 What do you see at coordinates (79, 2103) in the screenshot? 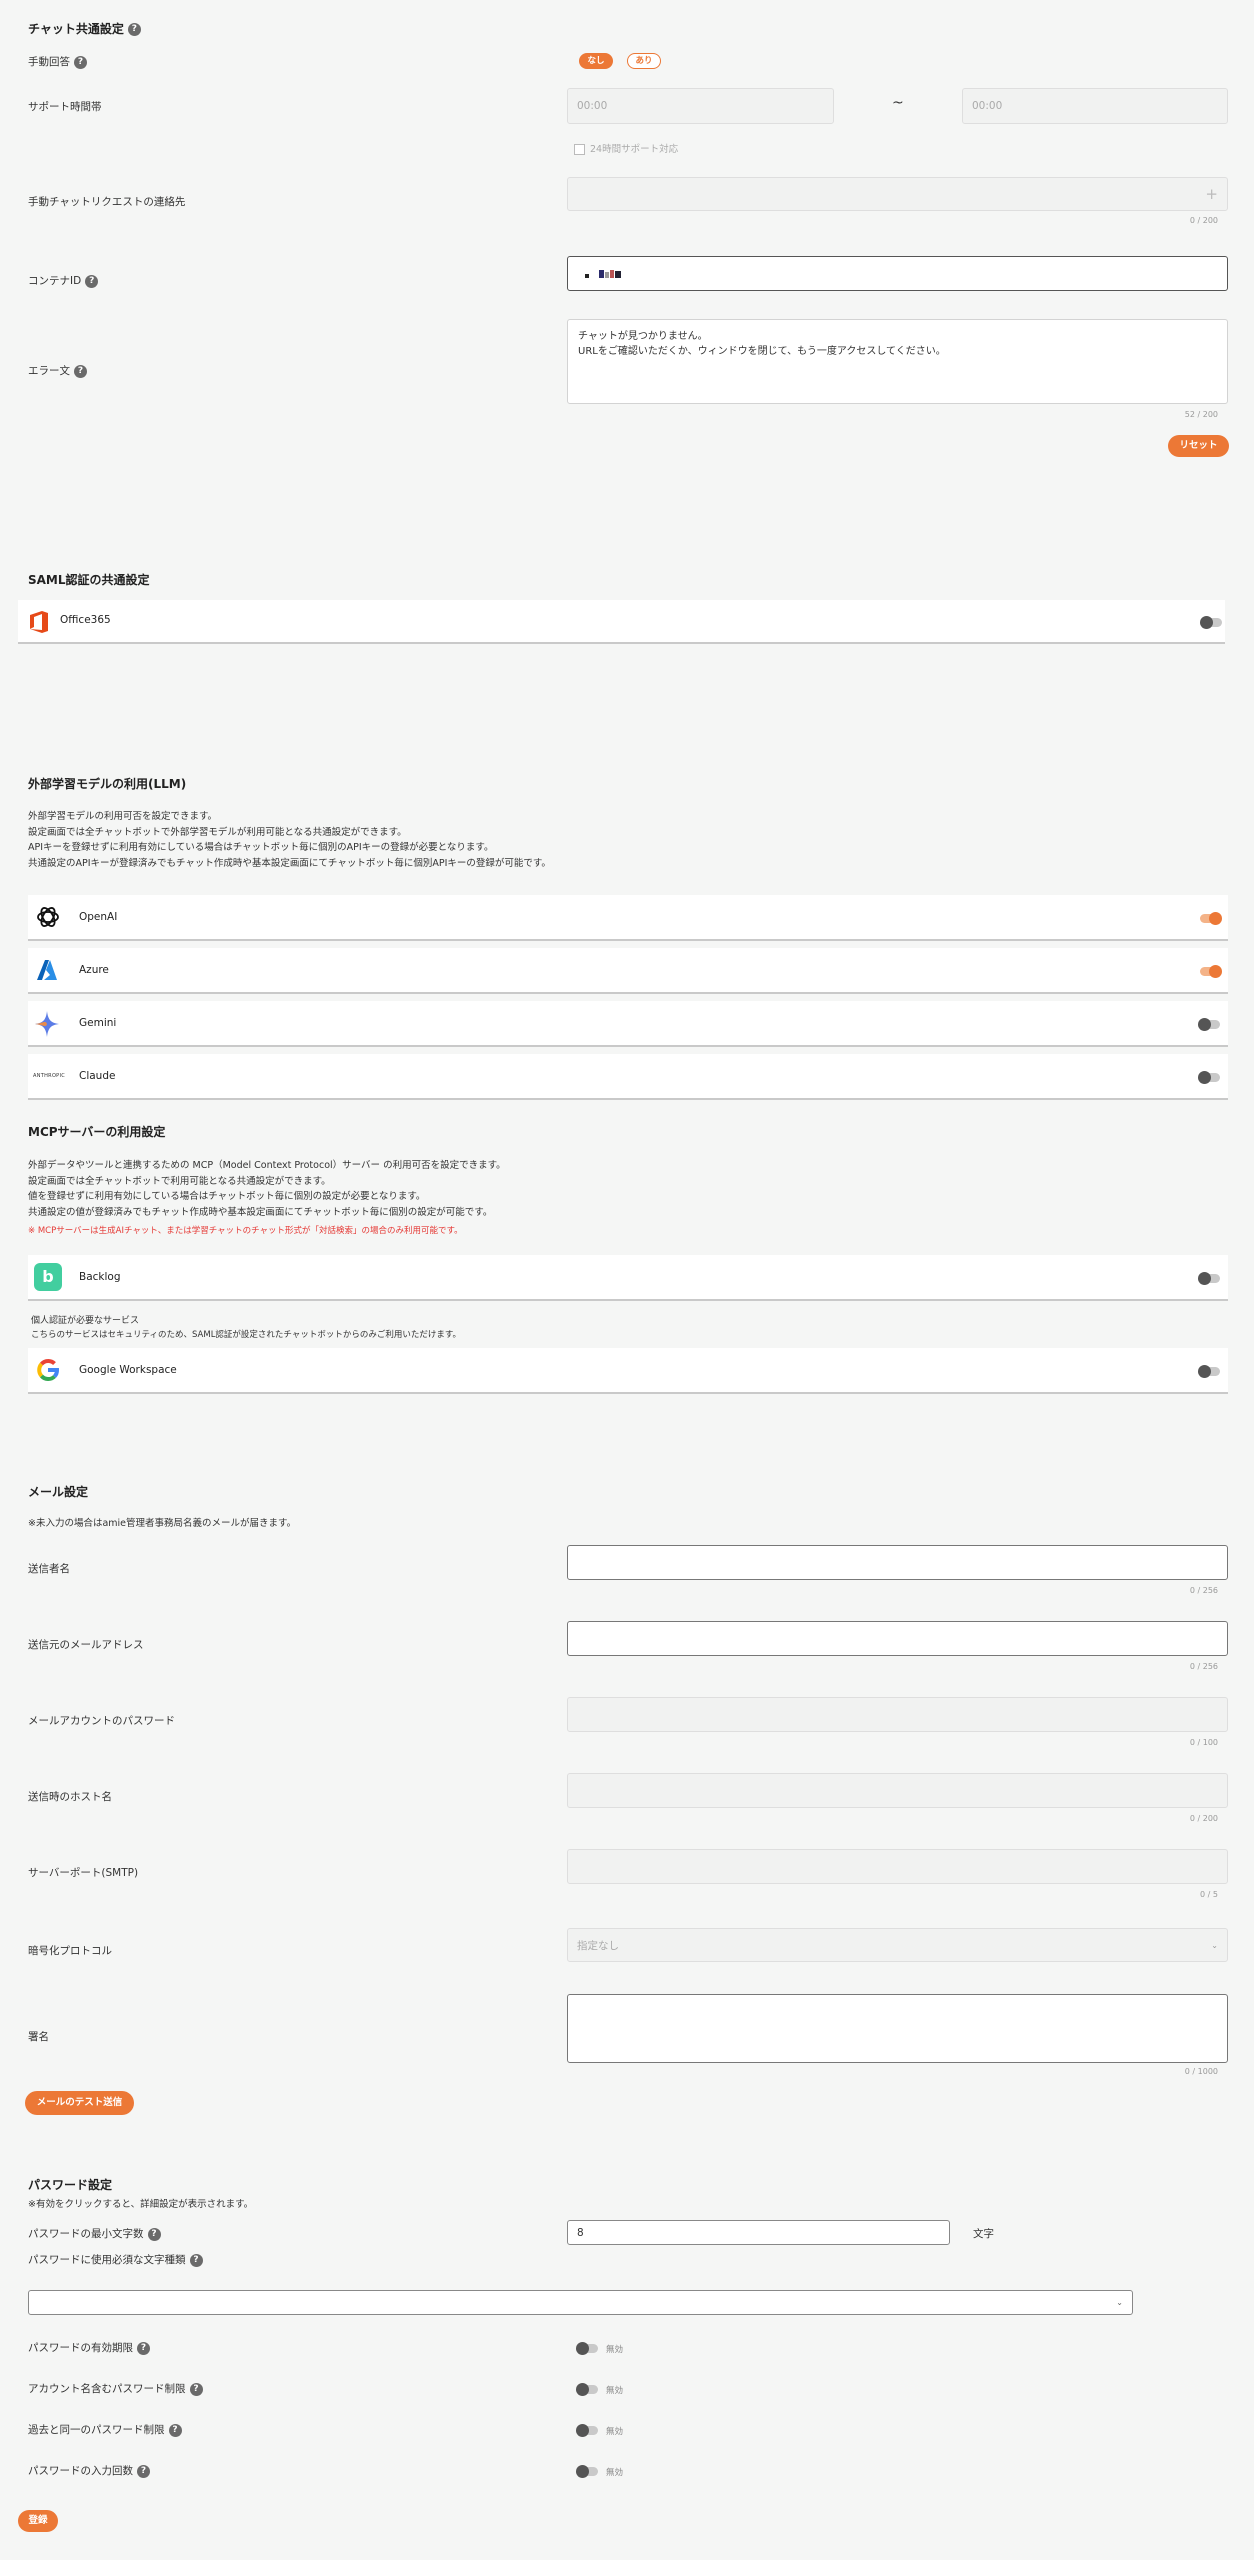
I see `test-mail-button: メールのテスト送信` at bounding box center [79, 2103].